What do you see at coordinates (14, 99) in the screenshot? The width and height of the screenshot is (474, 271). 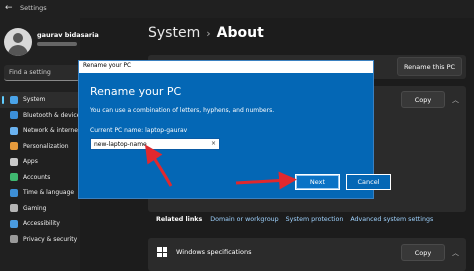 I see `monitor-icon` at bounding box center [14, 99].